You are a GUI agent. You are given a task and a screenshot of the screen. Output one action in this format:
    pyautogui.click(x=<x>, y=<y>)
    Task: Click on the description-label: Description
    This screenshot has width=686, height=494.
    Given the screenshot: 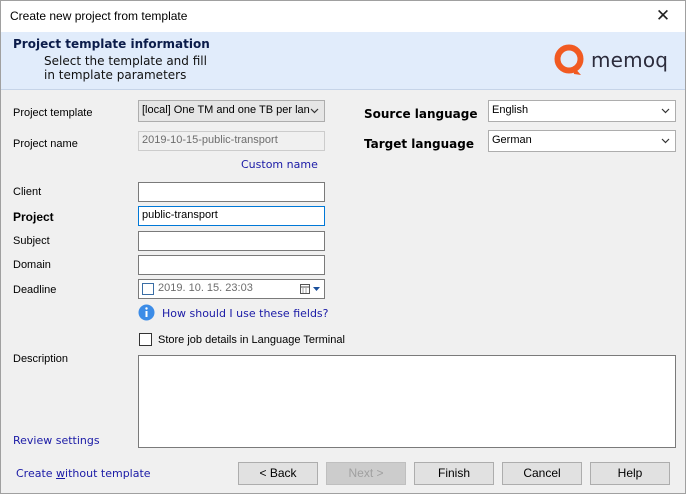 What is the action you would take?
    pyautogui.click(x=41, y=359)
    